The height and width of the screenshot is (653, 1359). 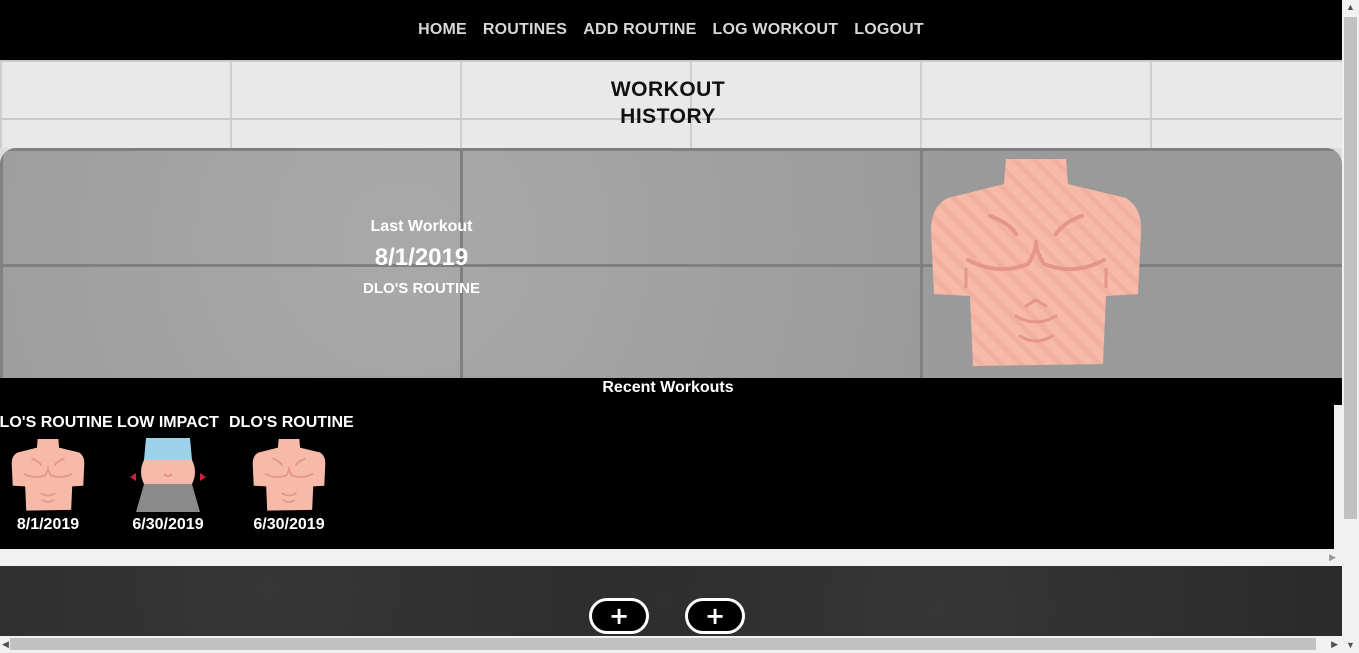 What do you see at coordinates (1350, 7) in the screenshot?
I see `scroll-up-arrow-icon: ▲` at bounding box center [1350, 7].